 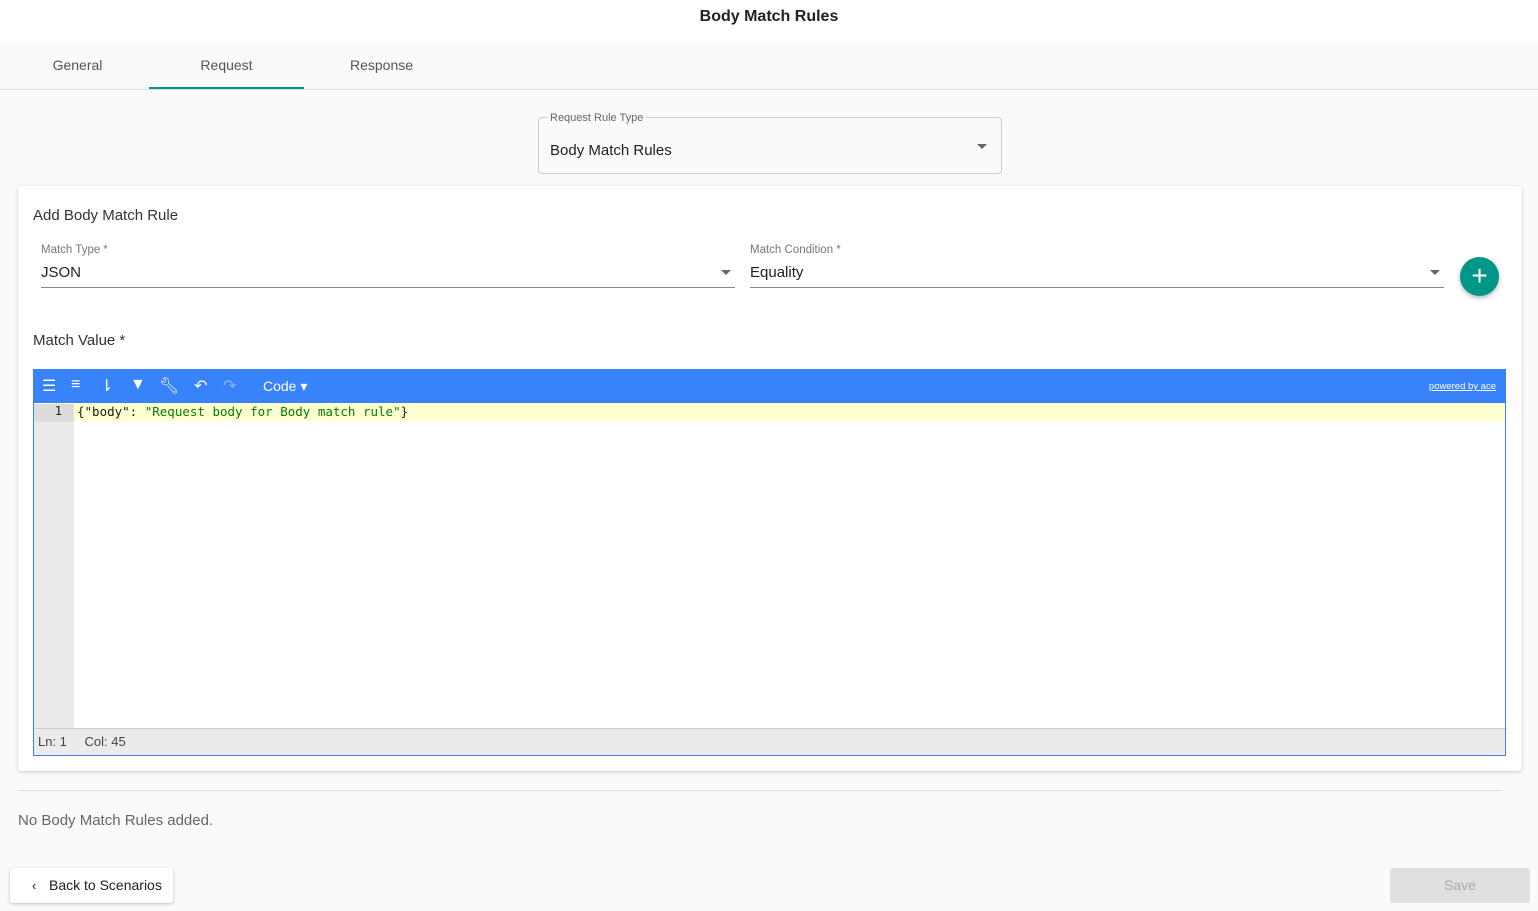 I want to click on tab-general: General, so click(x=77, y=65).